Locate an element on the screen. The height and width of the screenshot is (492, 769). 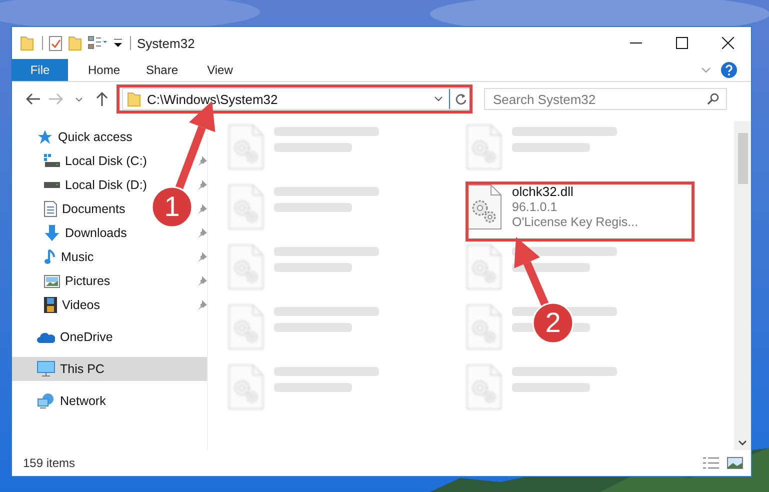
nav-item: Videos is located at coordinates (72, 305).